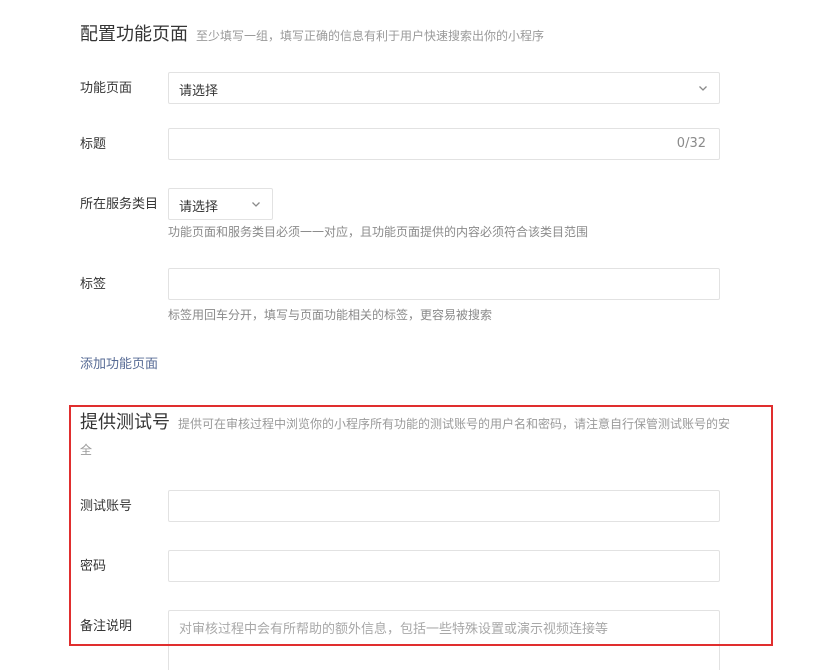  I want to click on remarks-placeholder: 对审核过程中会有所帮助的额外信息，包括一些特殊设置或演示视频连接等, so click(394, 629).